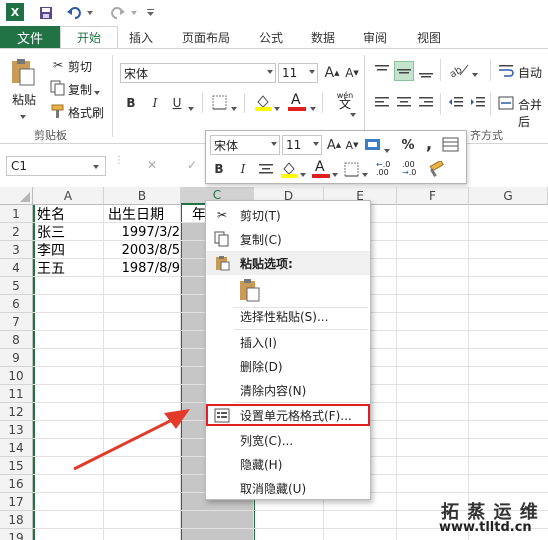  I want to click on undo-icon, so click(74, 13).